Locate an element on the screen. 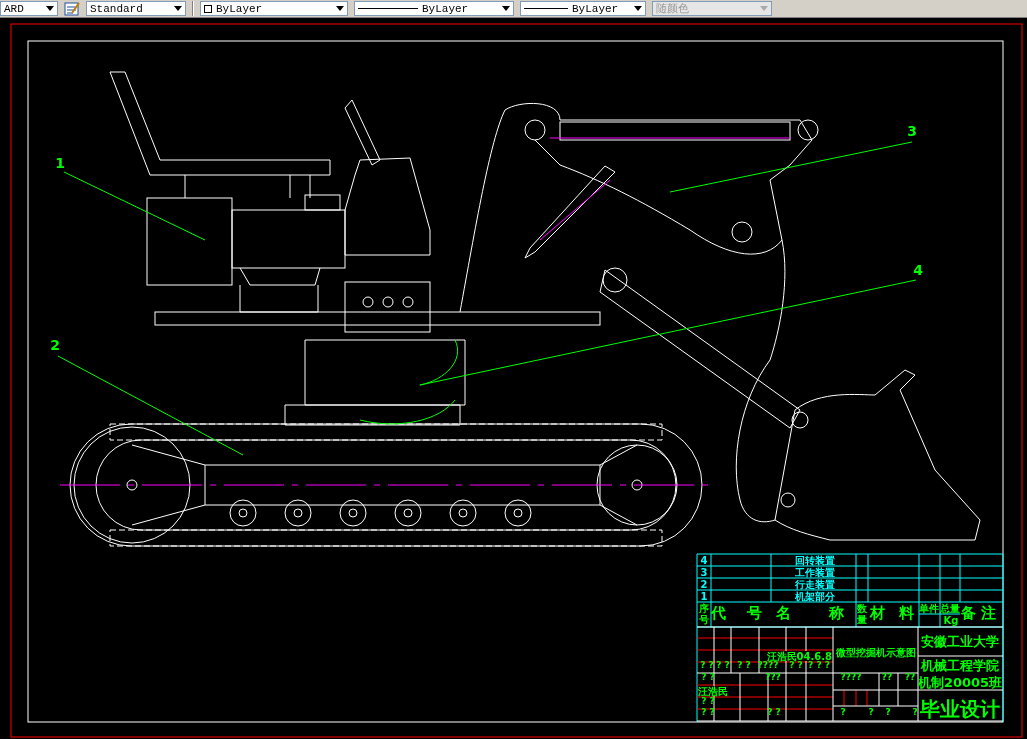 The height and width of the screenshot is (739, 1027). part-number-label: 1 is located at coordinates (60, 163).